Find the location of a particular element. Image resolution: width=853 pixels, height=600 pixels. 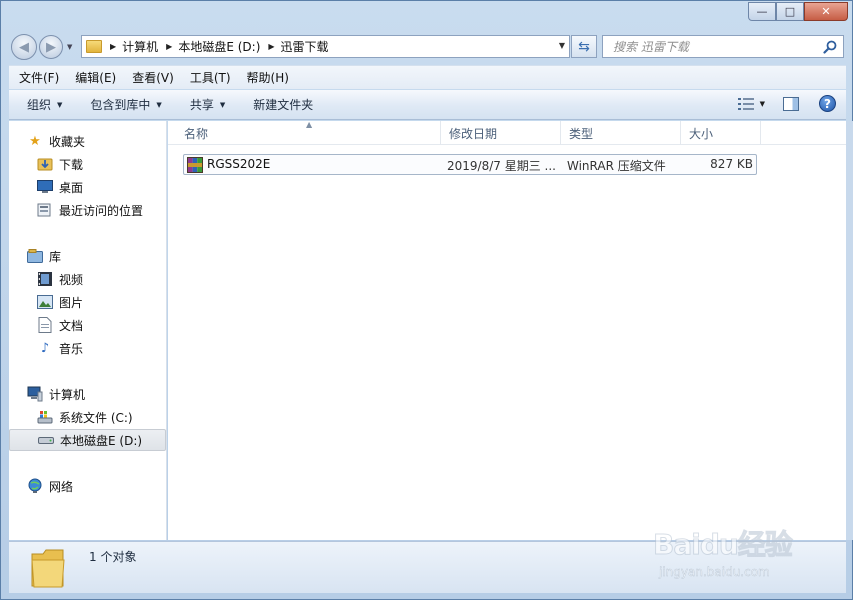

picture-icon is located at coordinates (45, 302).